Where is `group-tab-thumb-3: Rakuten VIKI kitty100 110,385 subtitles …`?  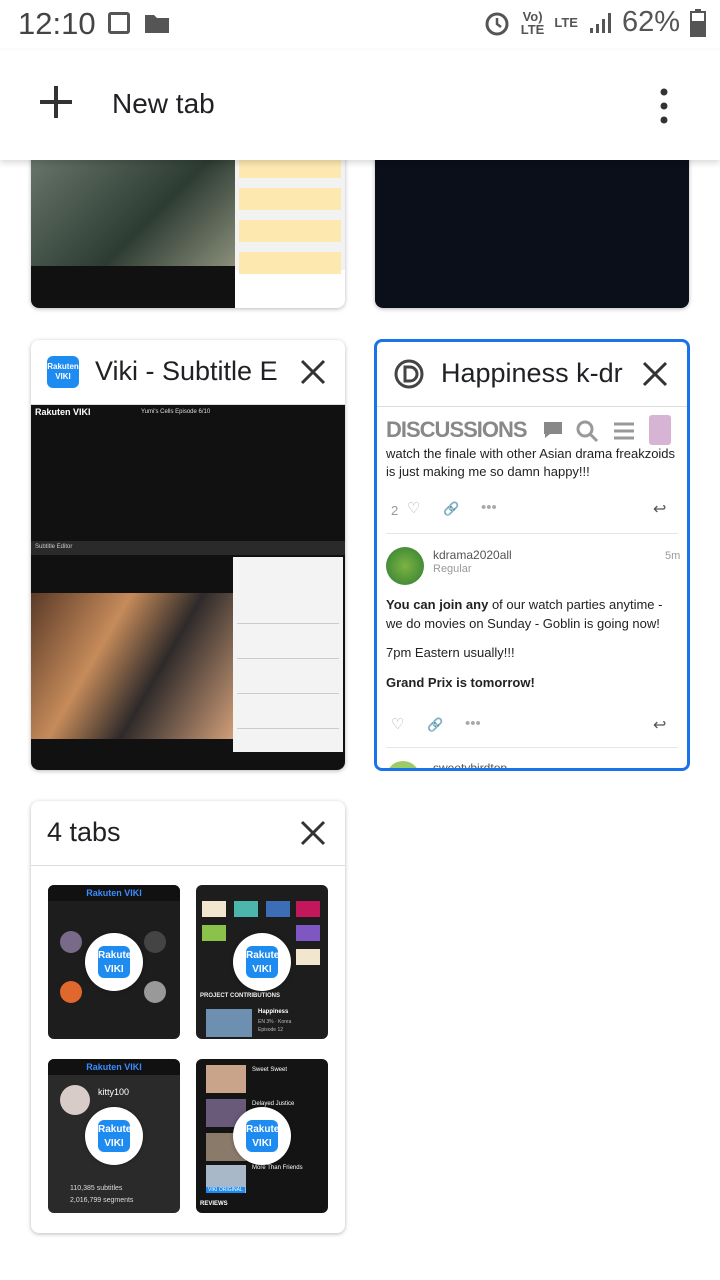
group-tab-thumb-3: Rakuten VIKI kitty100 110,385 subtitles … is located at coordinates (114, 1136).